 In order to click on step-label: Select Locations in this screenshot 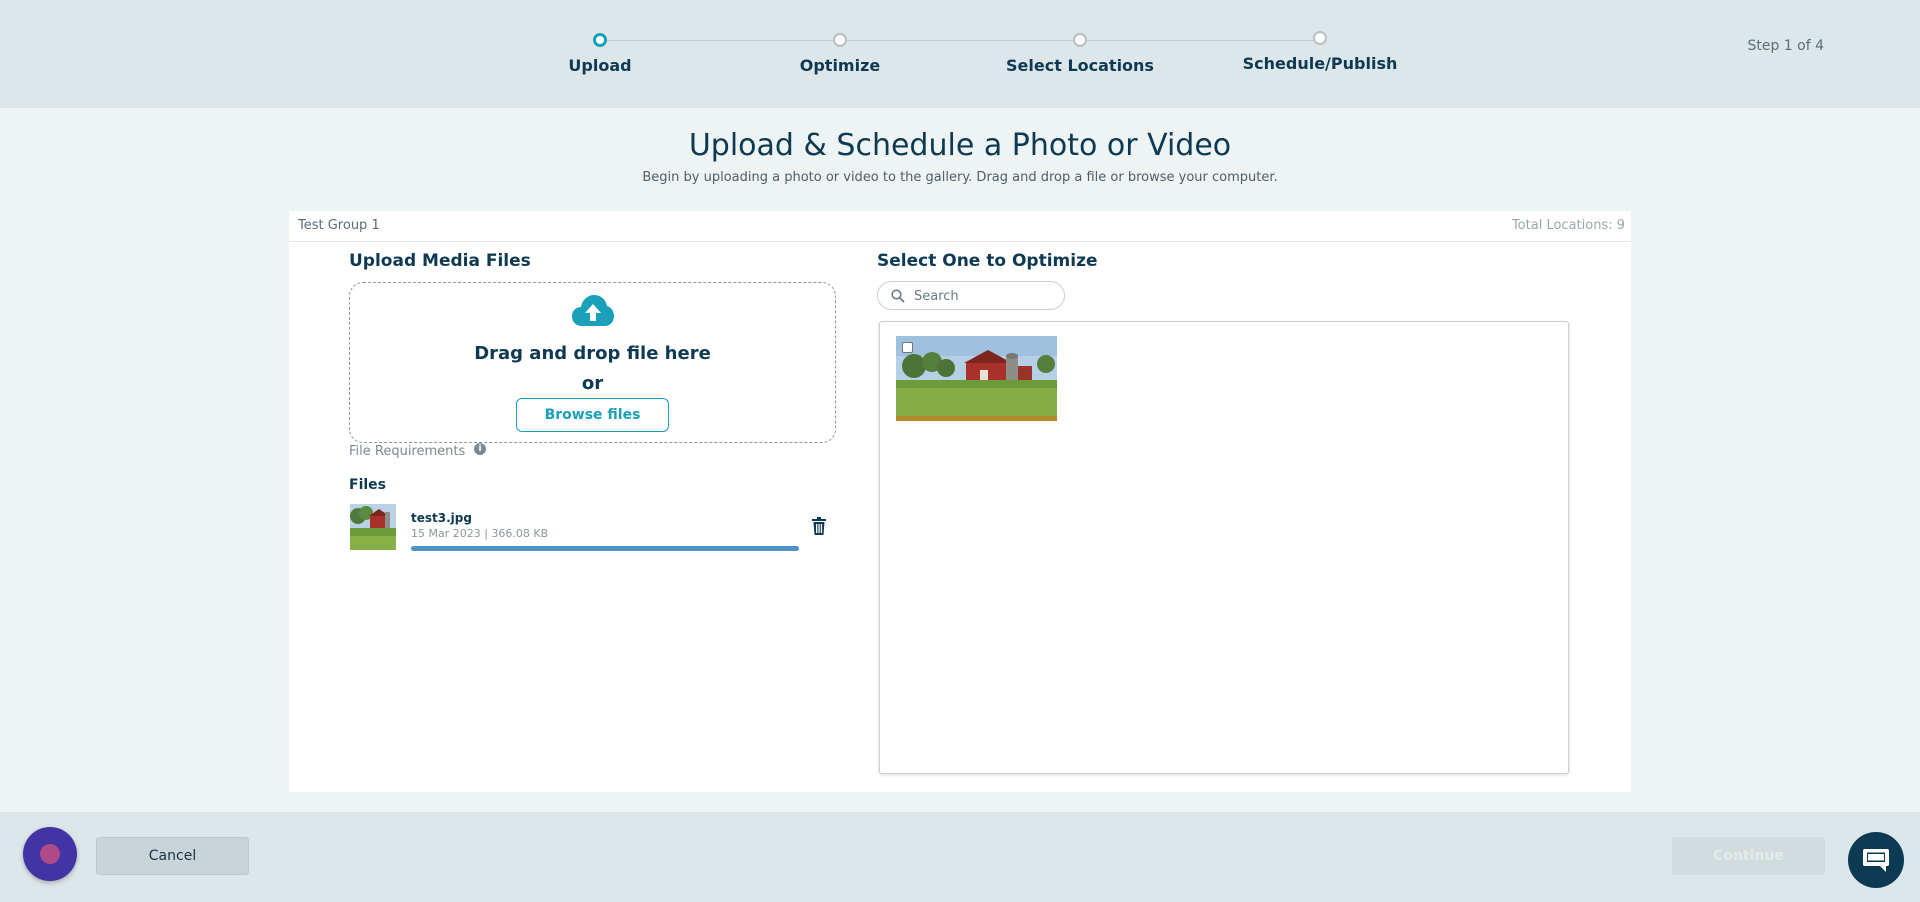, I will do `click(1080, 65)`.